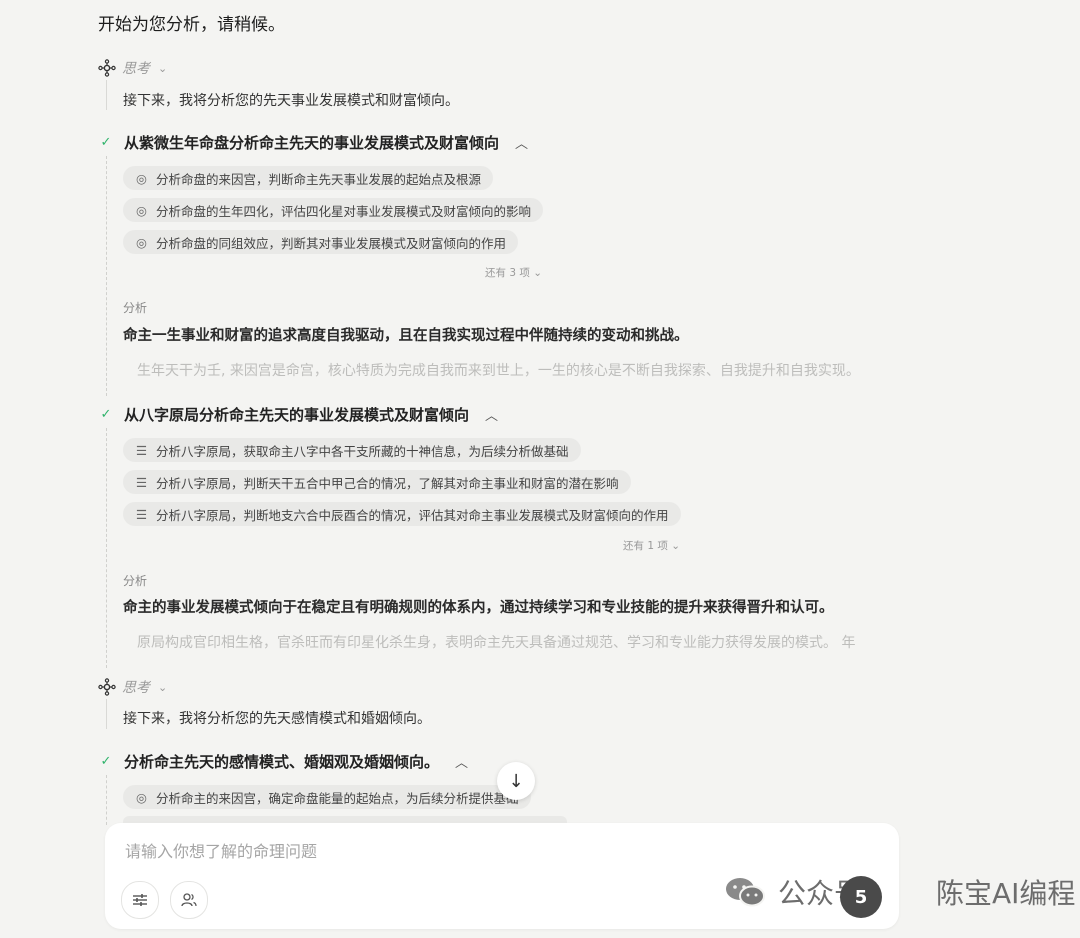 Image resolution: width=1080 pixels, height=938 pixels. I want to click on step-header-2: ✓ 从八字原局分析命主先天的事业发展模式及财富倾向 ︿, so click(298, 414).